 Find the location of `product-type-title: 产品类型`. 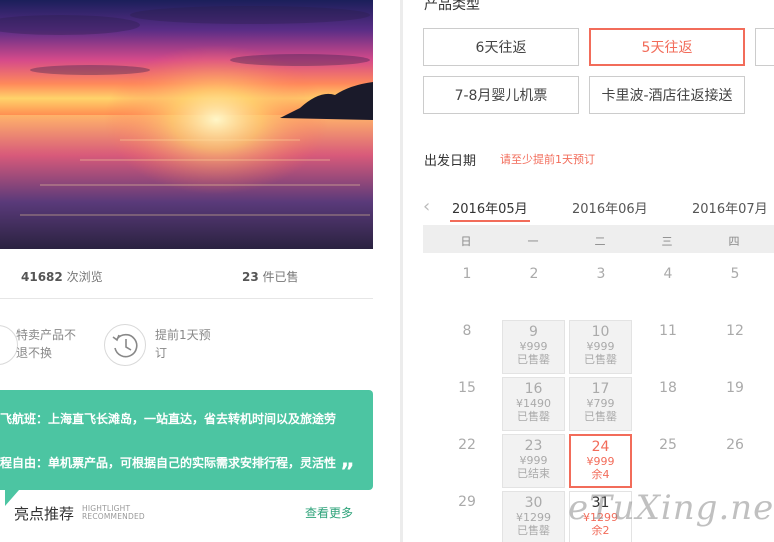

product-type-title: 产品类型 is located at coordinates (452, 6).